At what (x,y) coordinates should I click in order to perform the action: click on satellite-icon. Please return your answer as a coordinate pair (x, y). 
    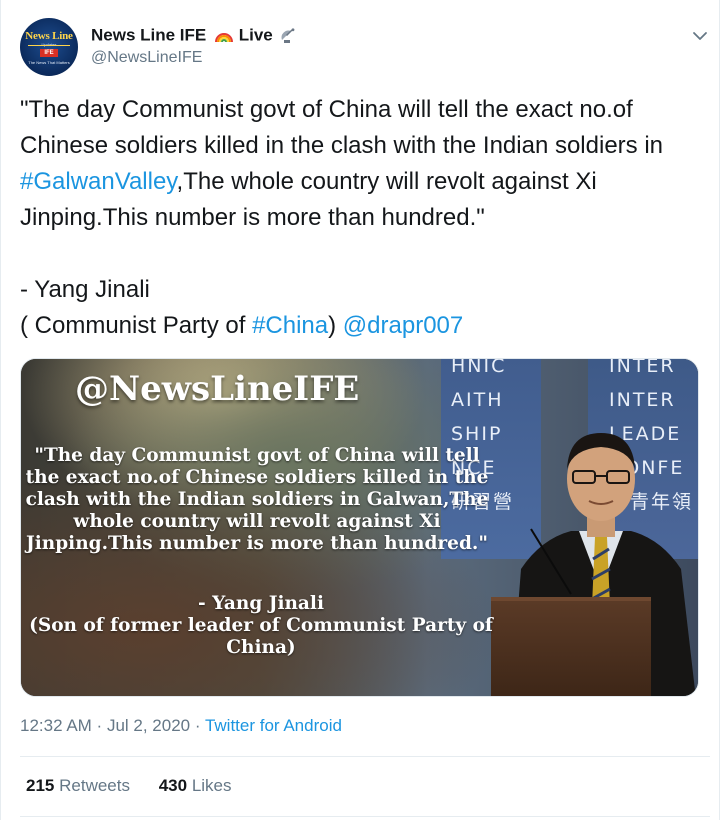
    Looking at the image, I should click on (288, 35).